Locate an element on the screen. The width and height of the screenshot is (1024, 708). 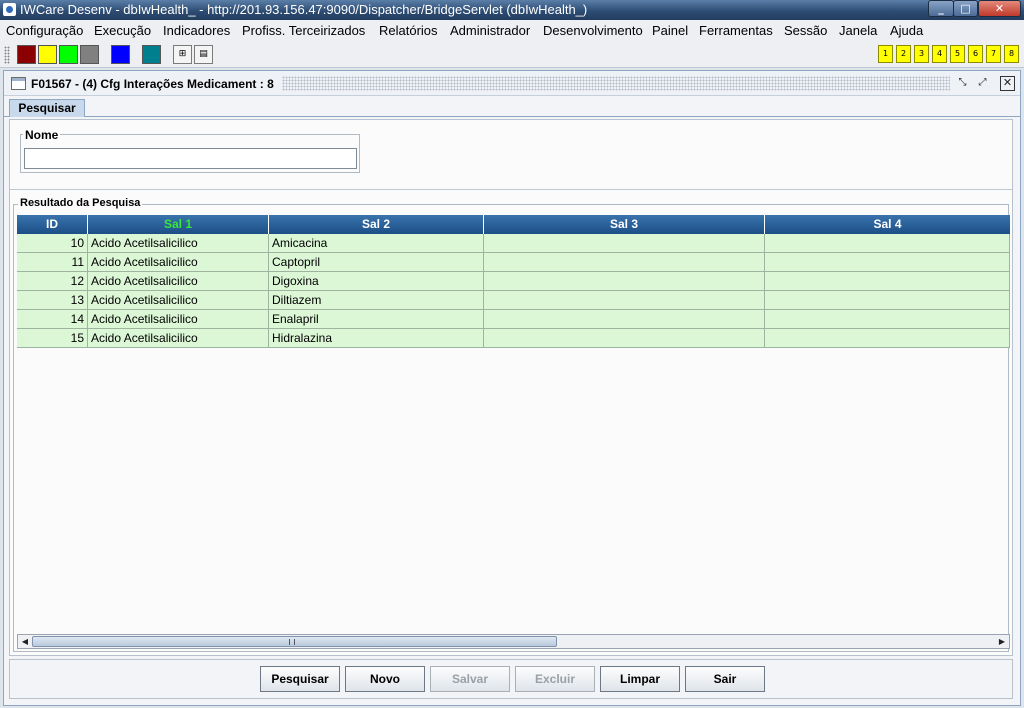
menu-janela: Janela is located at coordinates (858, 30).